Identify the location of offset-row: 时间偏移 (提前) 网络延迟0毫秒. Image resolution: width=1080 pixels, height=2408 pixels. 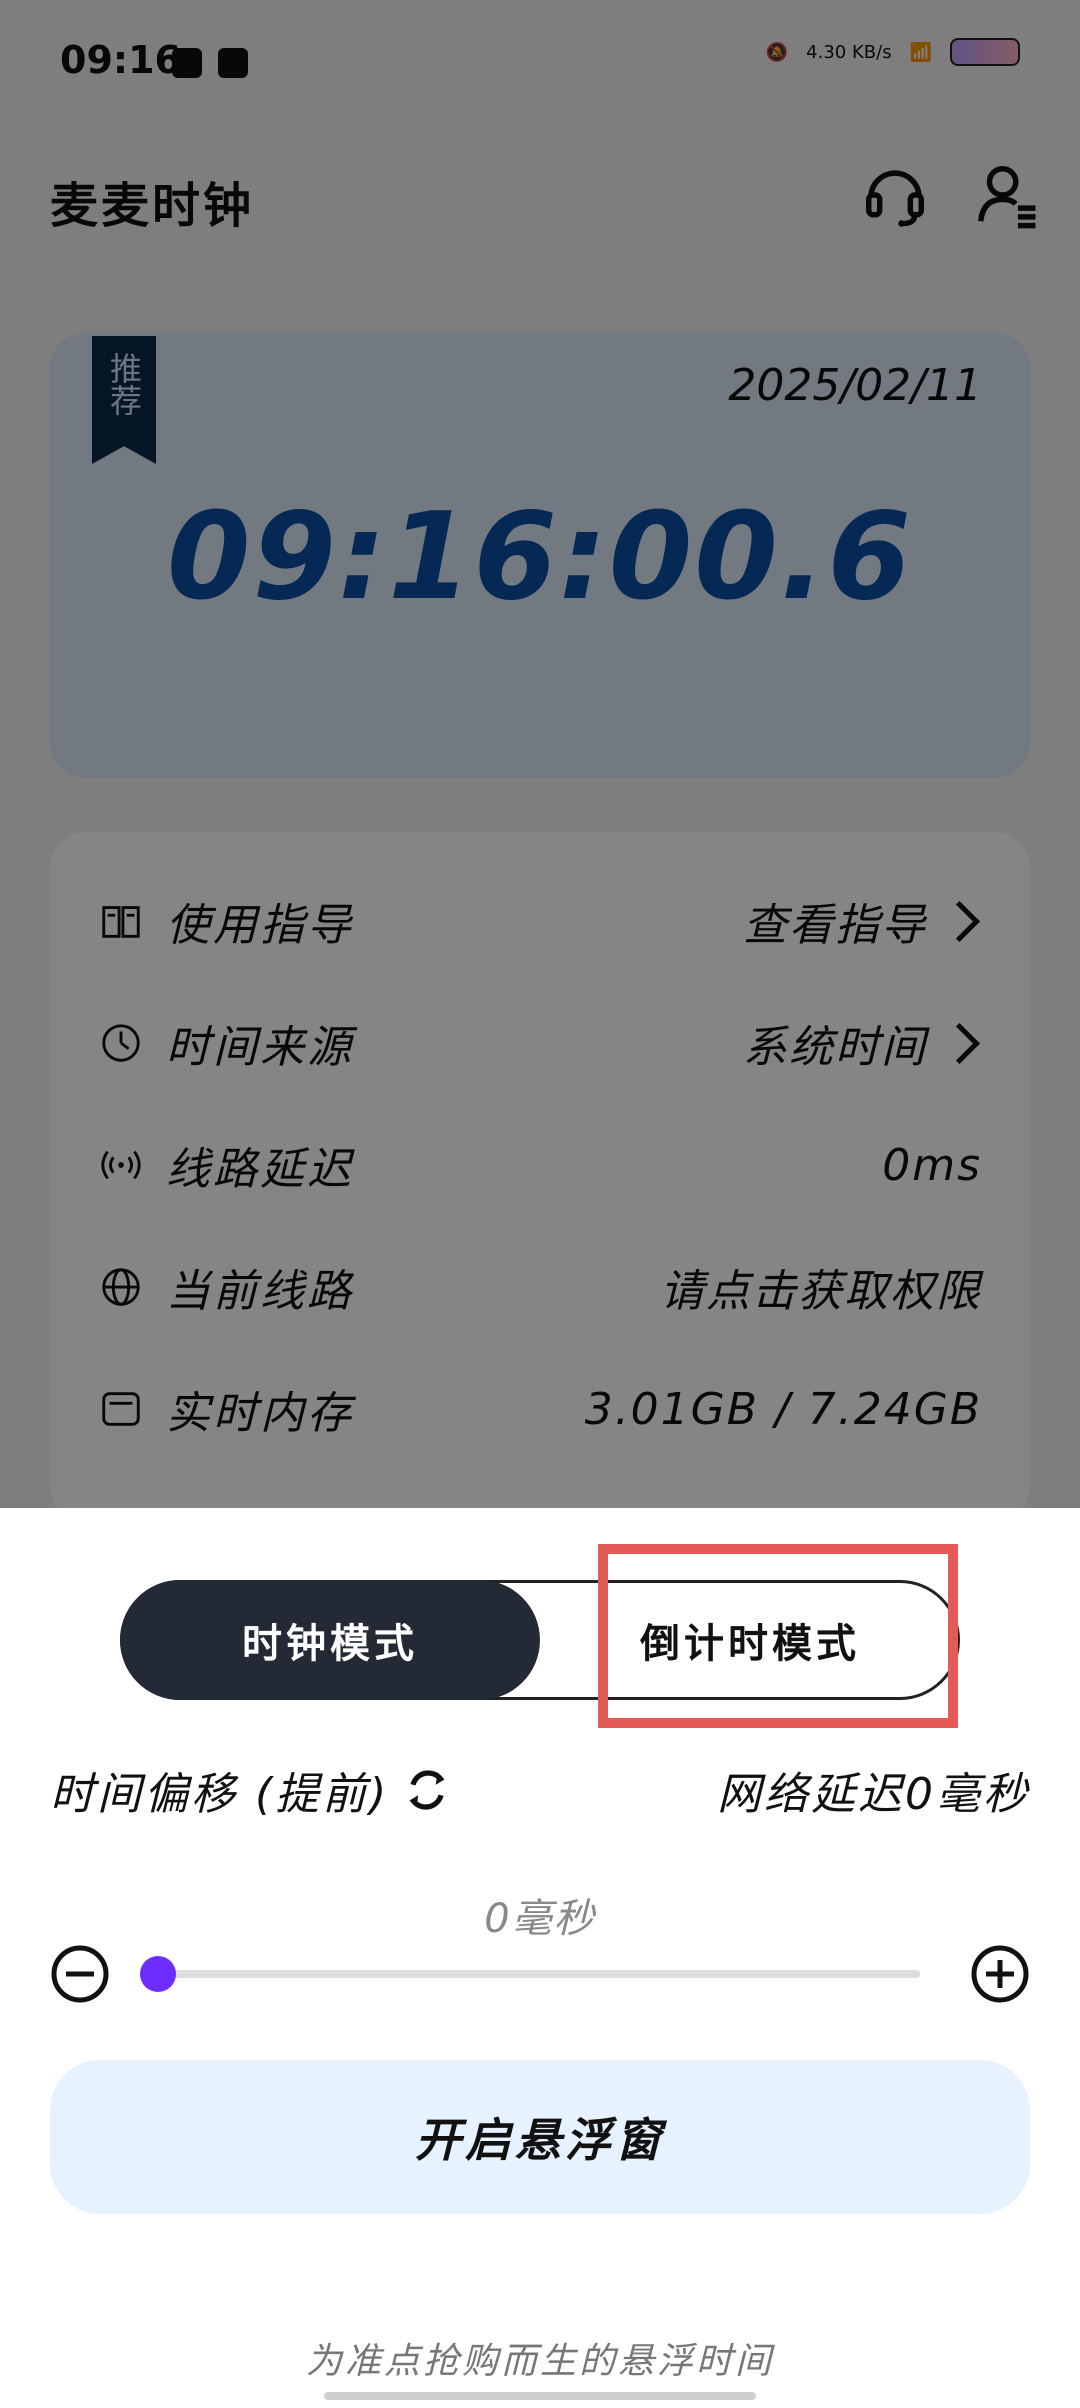
(540, 1790).